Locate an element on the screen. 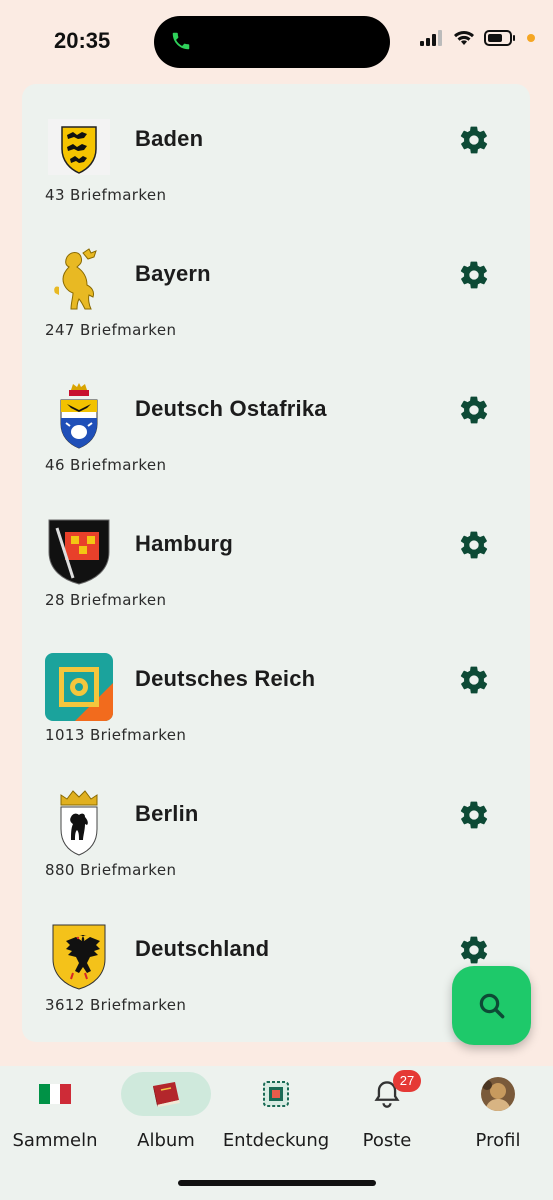  stamp-icon is located at coordinates (79, 687).